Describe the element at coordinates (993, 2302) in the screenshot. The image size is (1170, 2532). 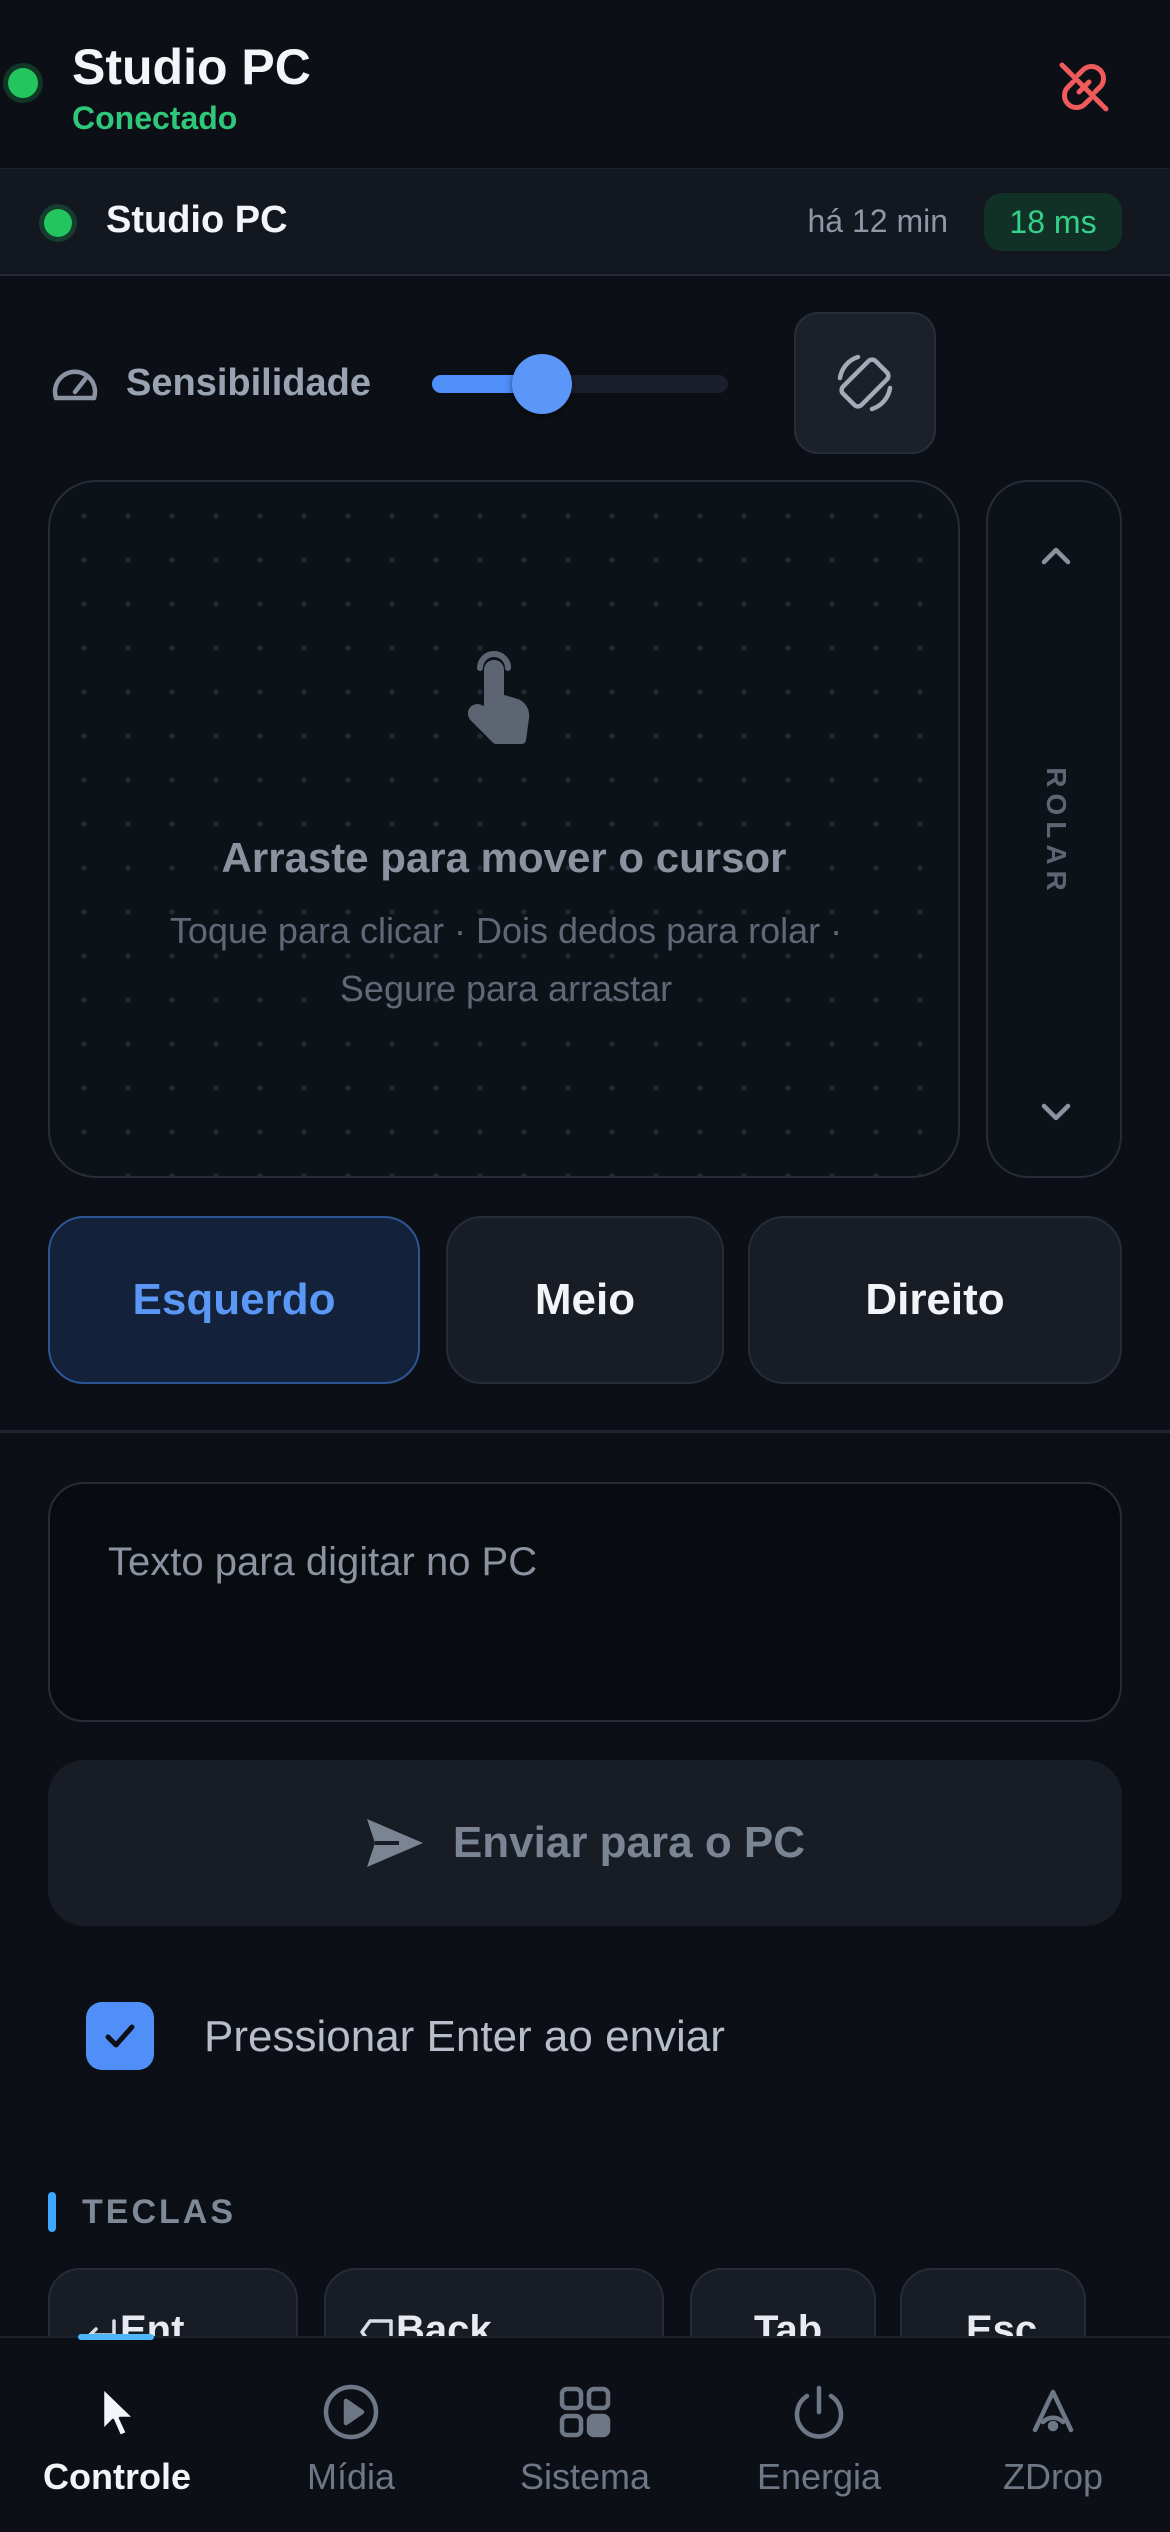
I see `escape-key-button: Esc` at that location.